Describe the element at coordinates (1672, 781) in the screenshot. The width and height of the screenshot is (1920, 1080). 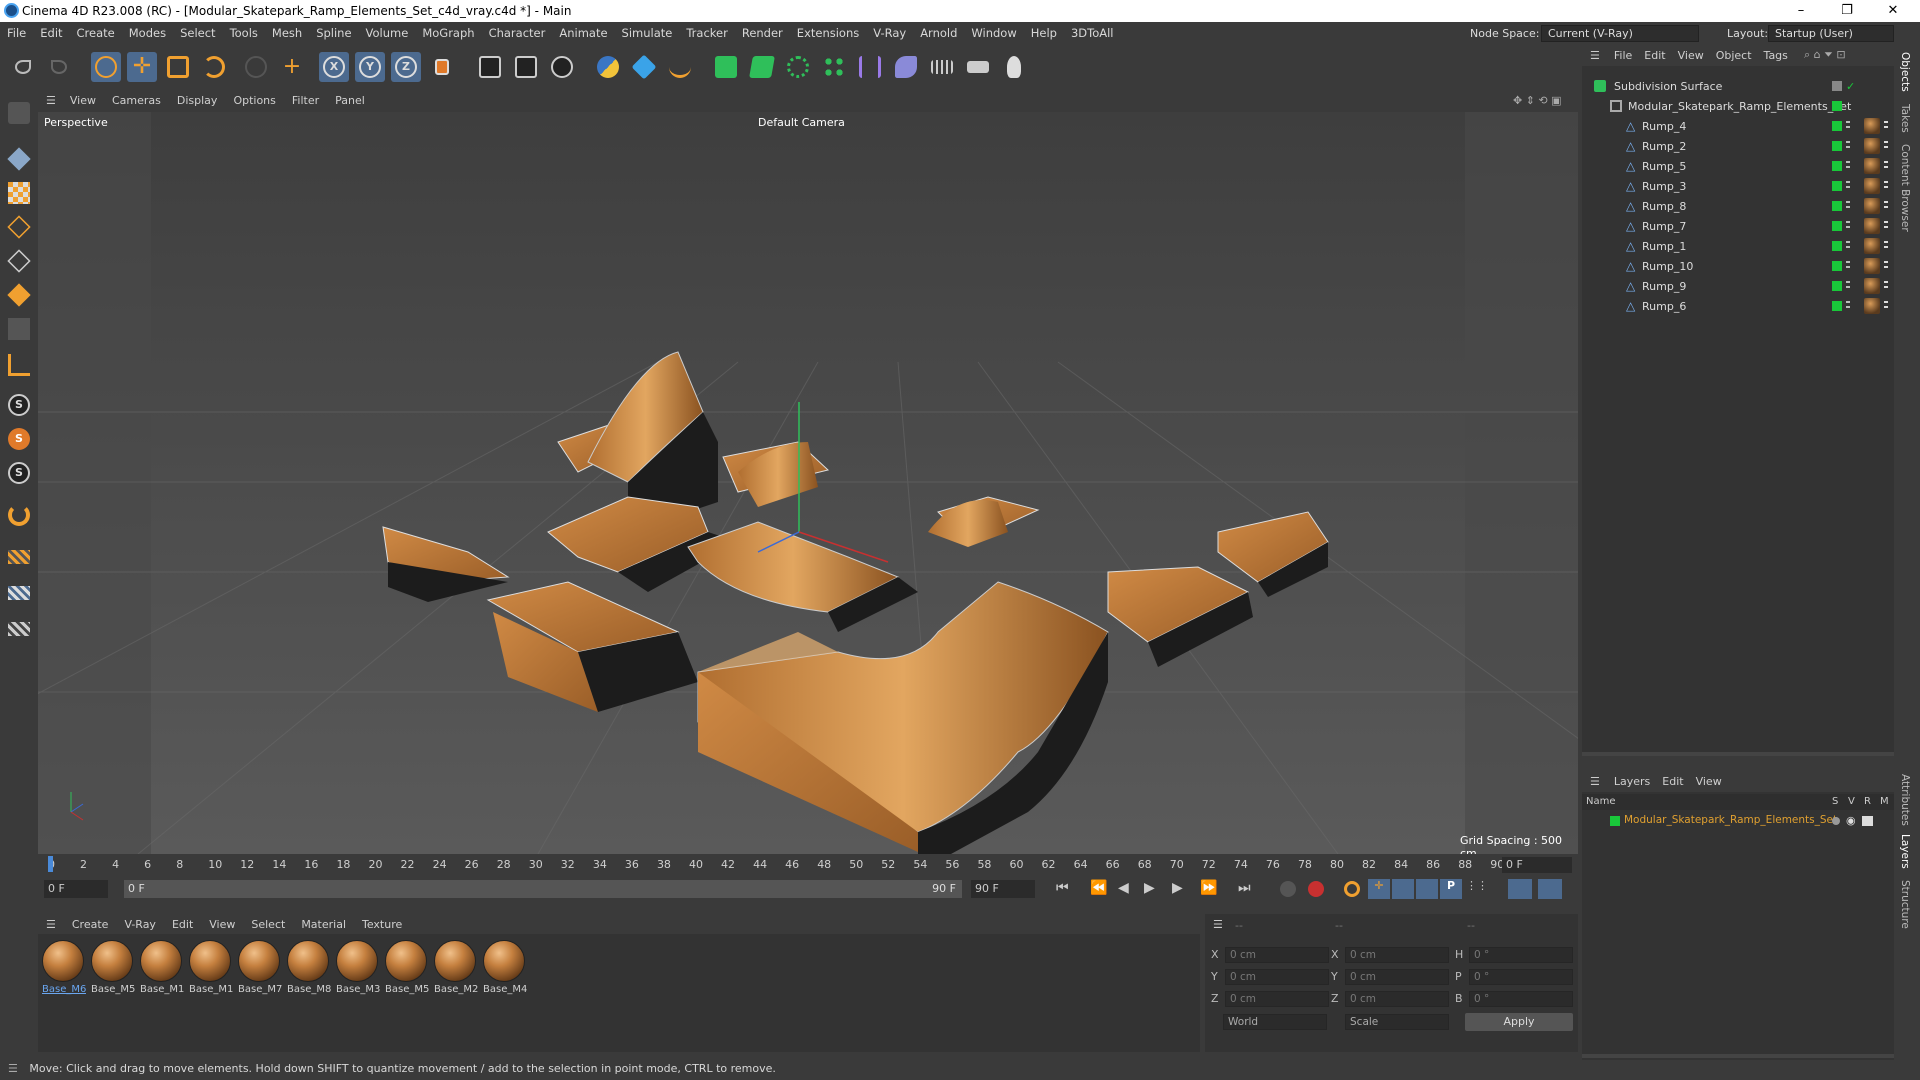
I see `layers-menu-edit: Edit` at that location.